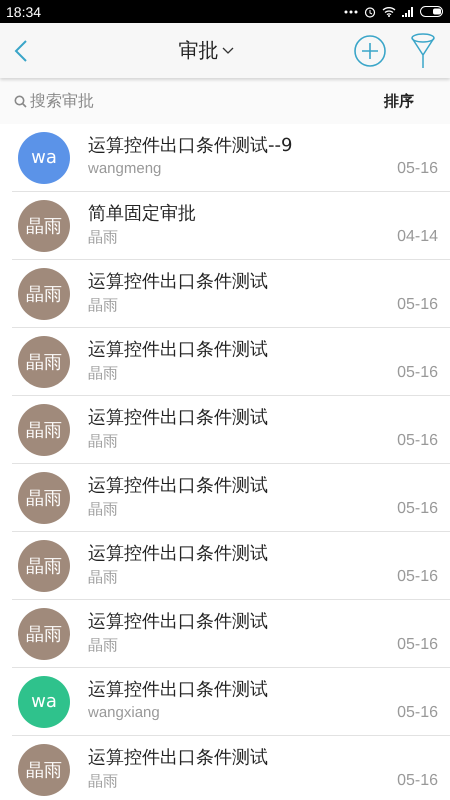 This screenshot has height=800, width=450. Describe the element at coordinates (142, 213) in the screenshot. I see `item-title: 简单固定审批` at that location.